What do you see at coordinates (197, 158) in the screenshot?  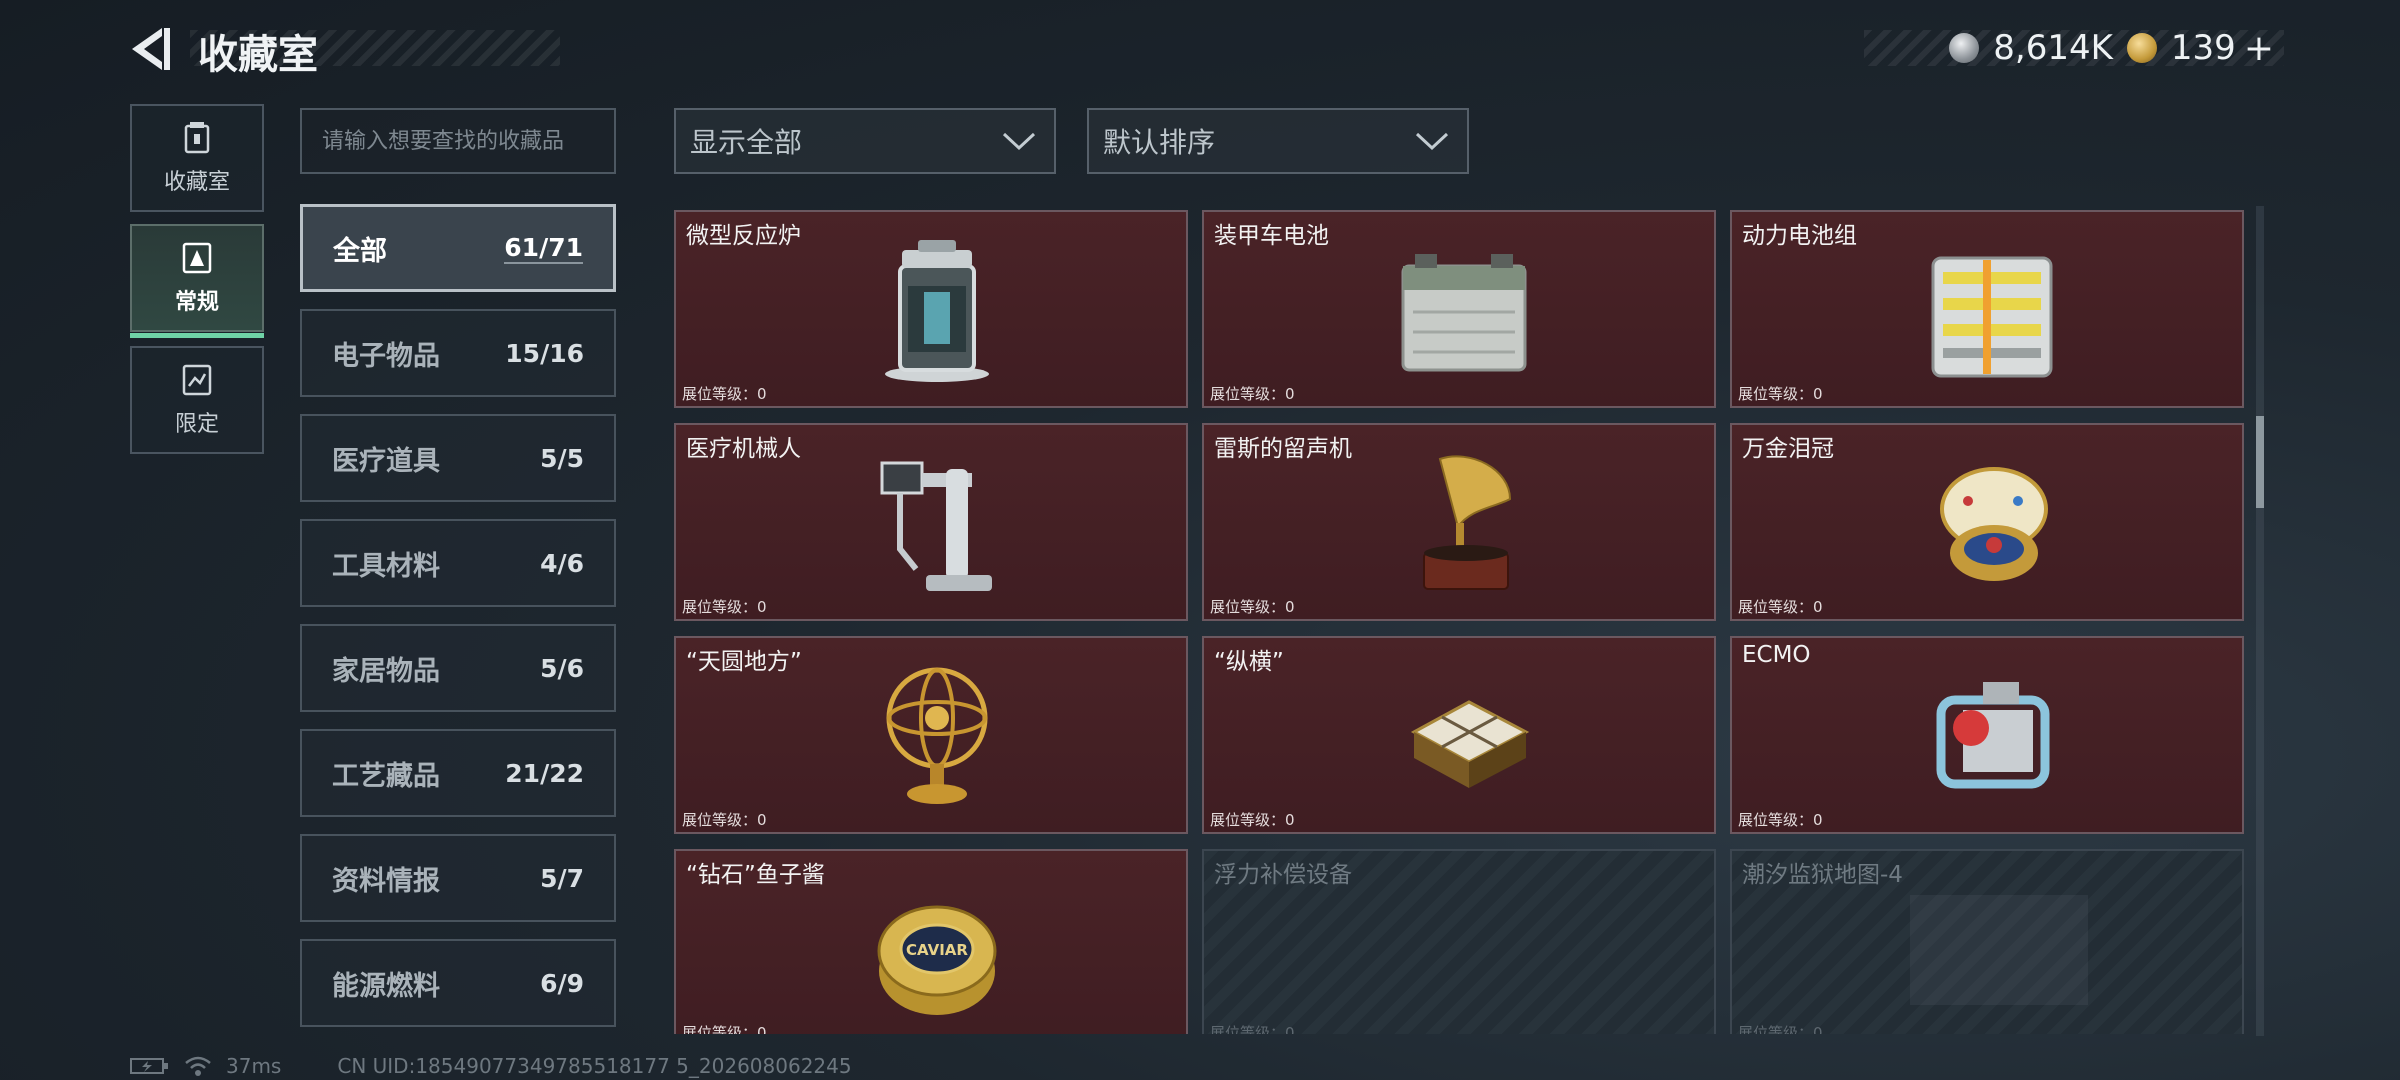 I see `nav-tab-collection-room: 收藏室` at bounding box center [197, 158].